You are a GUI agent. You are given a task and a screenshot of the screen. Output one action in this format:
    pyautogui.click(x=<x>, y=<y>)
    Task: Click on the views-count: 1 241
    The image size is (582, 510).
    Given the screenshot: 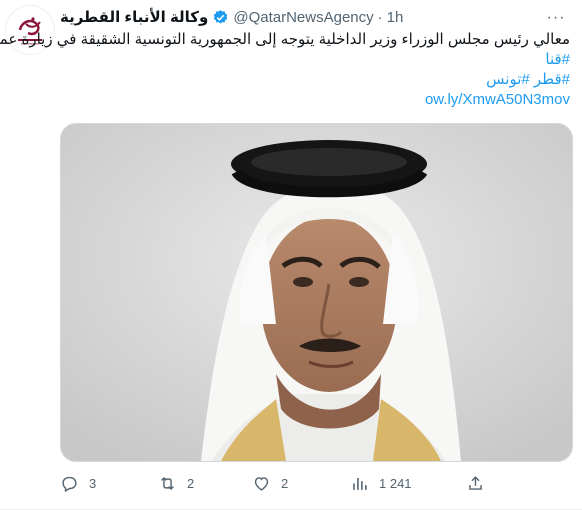 What is the action you would take?
    pyautogui.click(x=395, y=483)
    